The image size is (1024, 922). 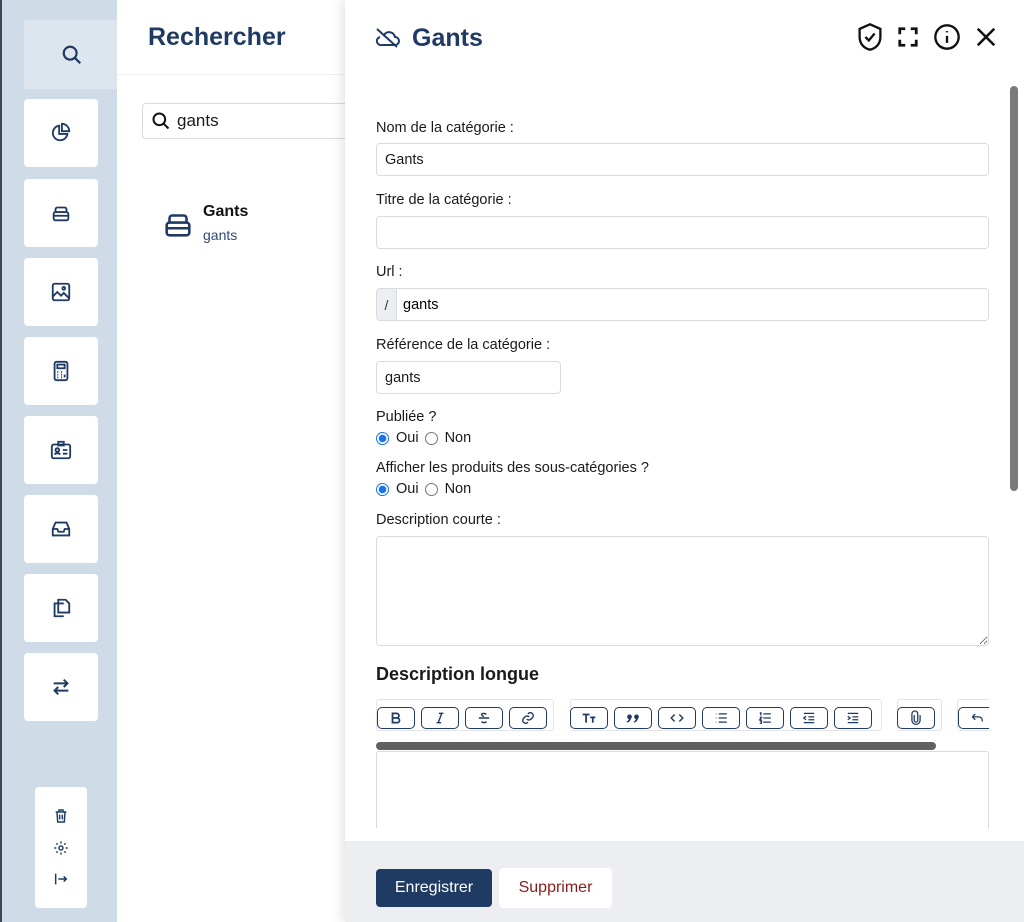 What do you see at coordinates (61, 879) in the screenshot?
I see `logout-icon` at bounding box center [61, 879].